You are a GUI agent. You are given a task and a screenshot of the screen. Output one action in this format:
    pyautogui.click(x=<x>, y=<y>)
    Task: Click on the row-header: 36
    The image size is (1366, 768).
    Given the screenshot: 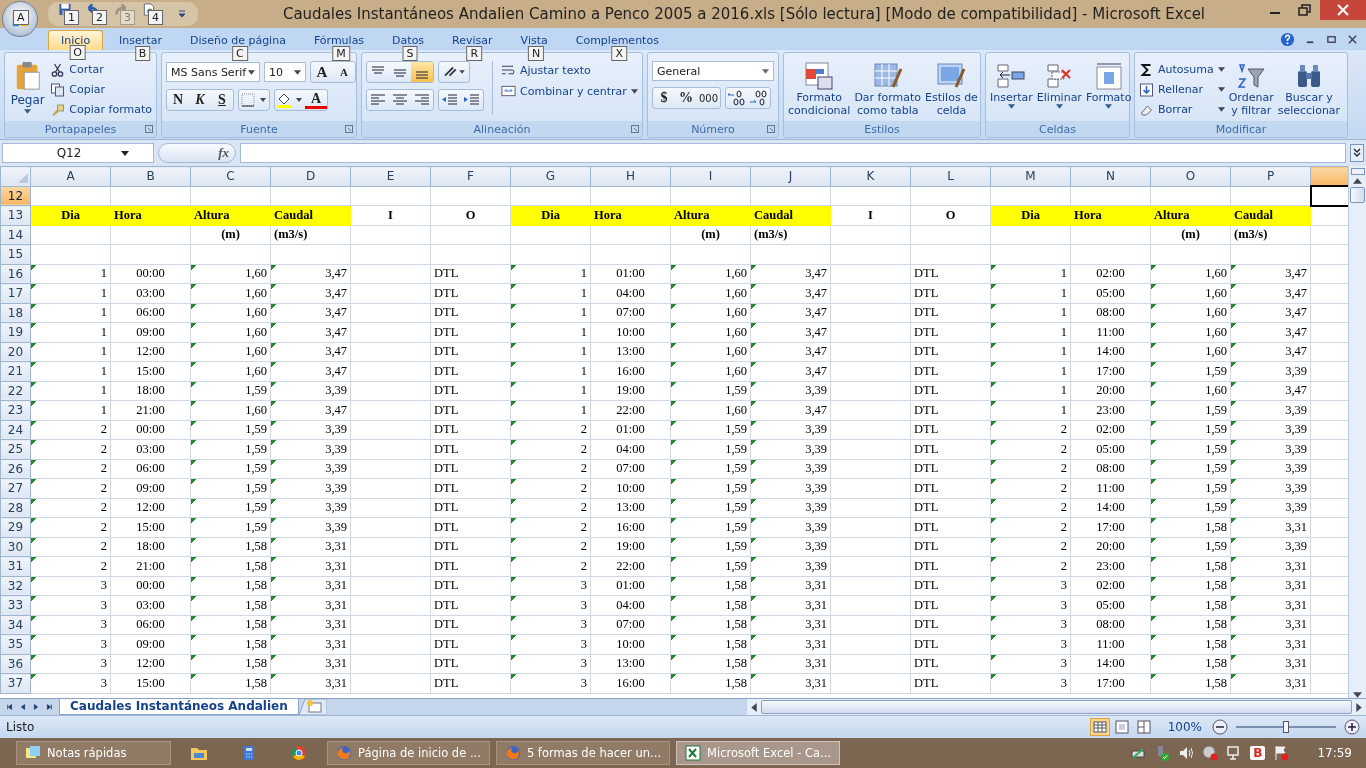 What is the action you would take?
    pyautogui.click(x=15, y=664)
    